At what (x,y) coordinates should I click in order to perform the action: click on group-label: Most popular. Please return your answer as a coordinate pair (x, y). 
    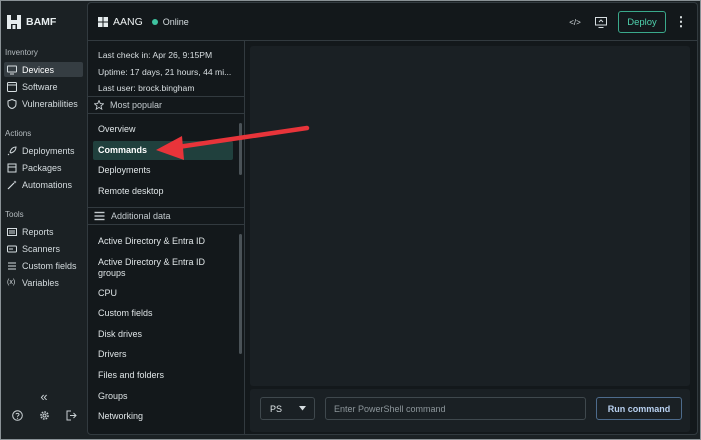
    Looking at the image, I should click on (136, 105).